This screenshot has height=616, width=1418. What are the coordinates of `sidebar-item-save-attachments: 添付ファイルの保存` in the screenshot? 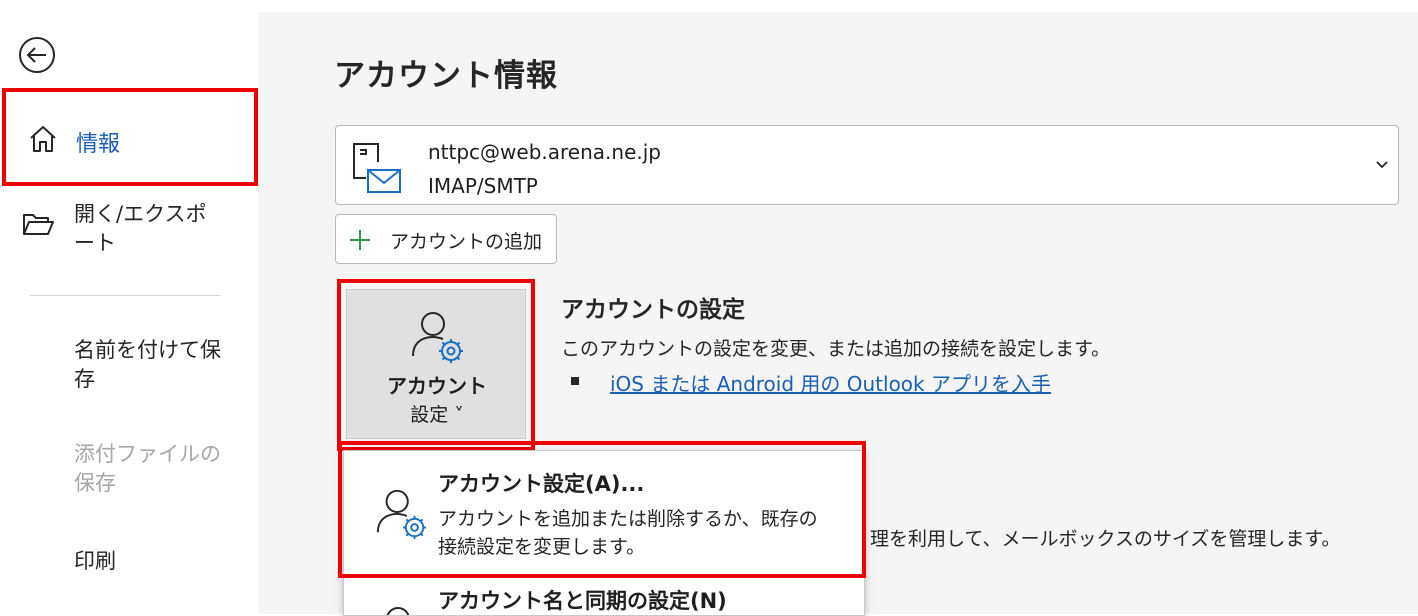 It's located at (147, 468).